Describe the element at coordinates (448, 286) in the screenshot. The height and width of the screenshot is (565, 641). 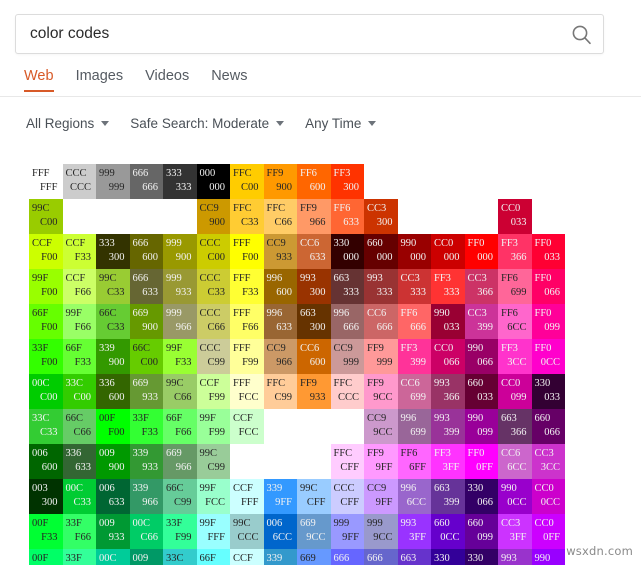
I see `color-cell: FF3 333` at that location.